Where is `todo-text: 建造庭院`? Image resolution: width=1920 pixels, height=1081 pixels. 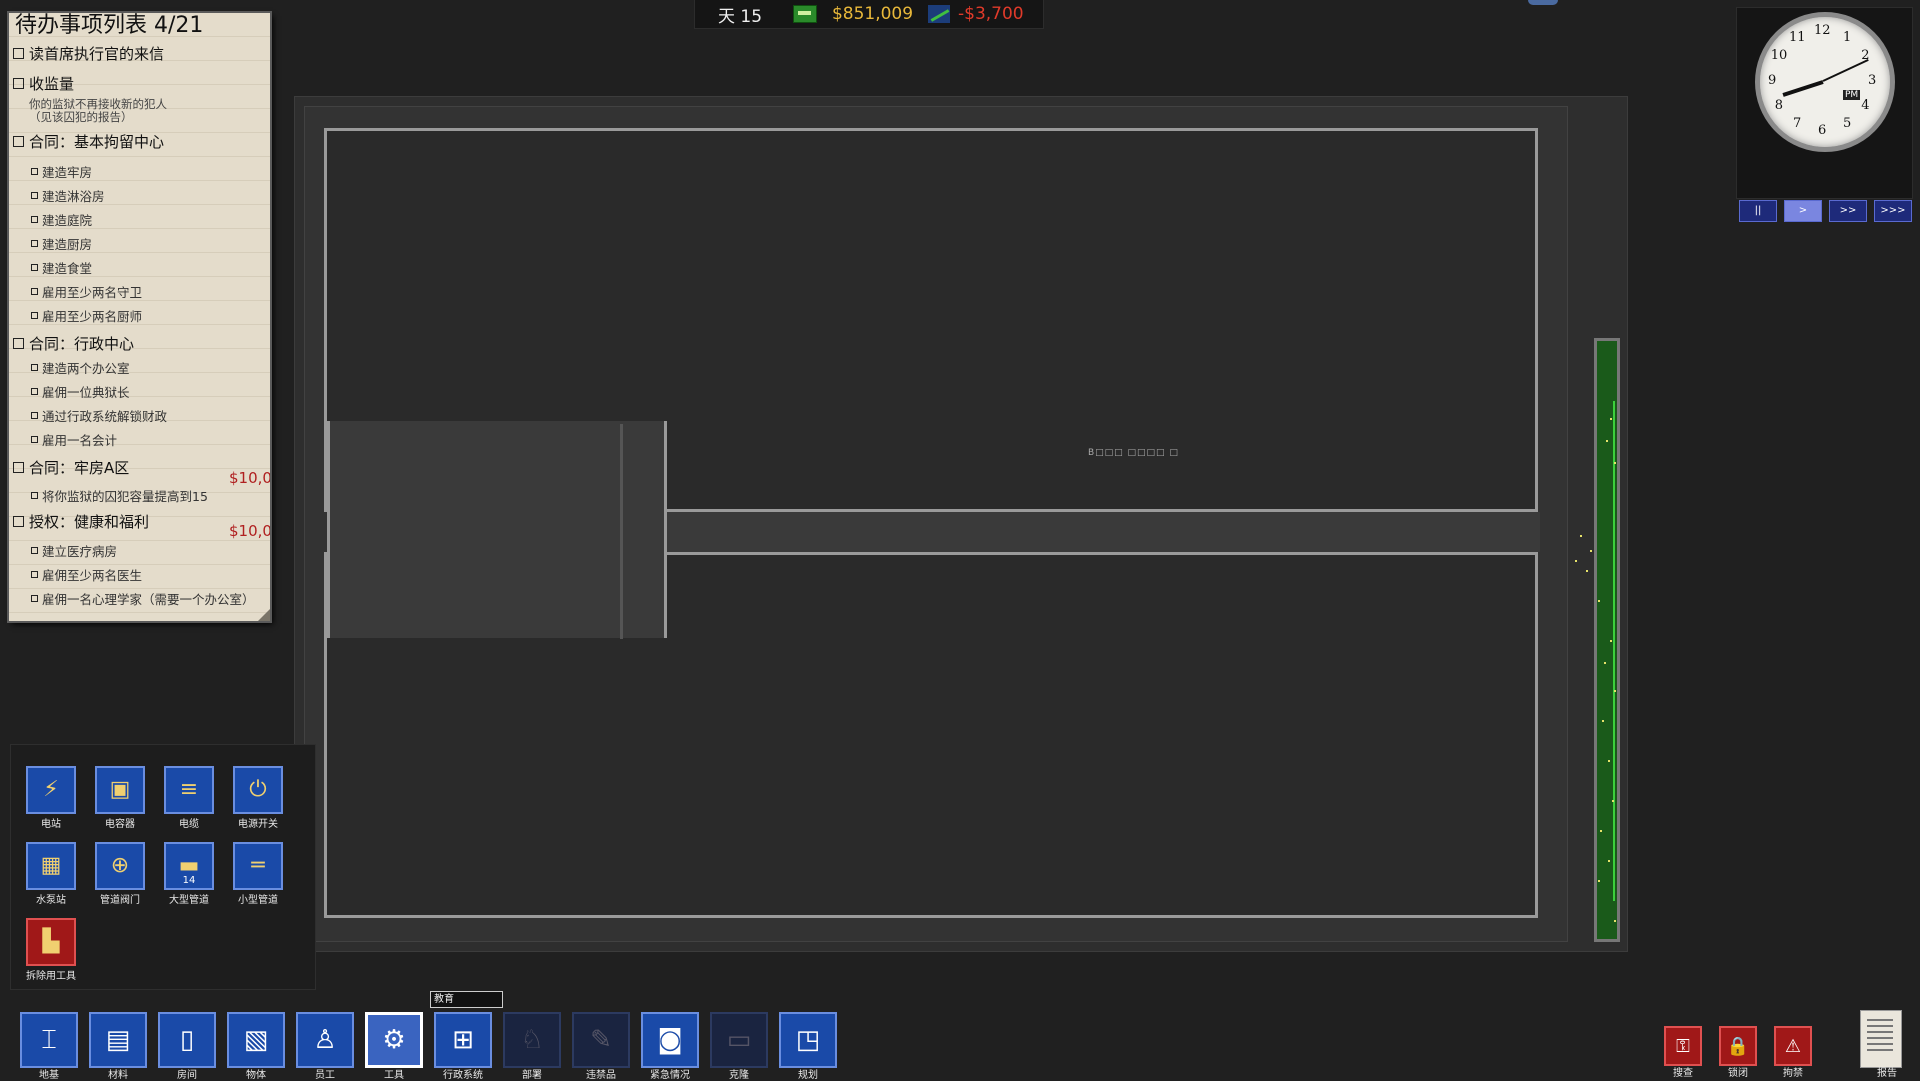
todo-text: 建造庭院 is located at coordinates (67, 220).